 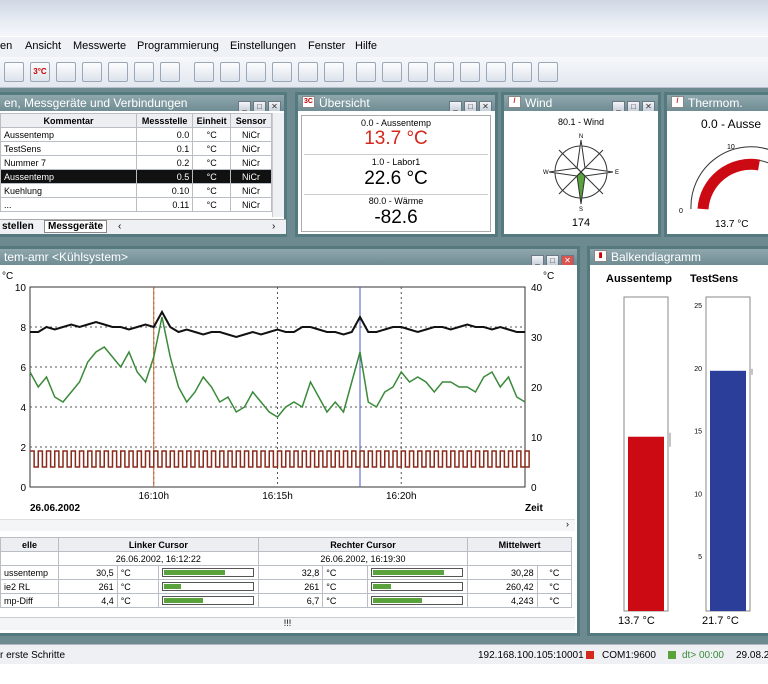 What do you see at coordinates (144, 72) in the screenshot?
I see `graph-icon` at bounding box center [144, 72].